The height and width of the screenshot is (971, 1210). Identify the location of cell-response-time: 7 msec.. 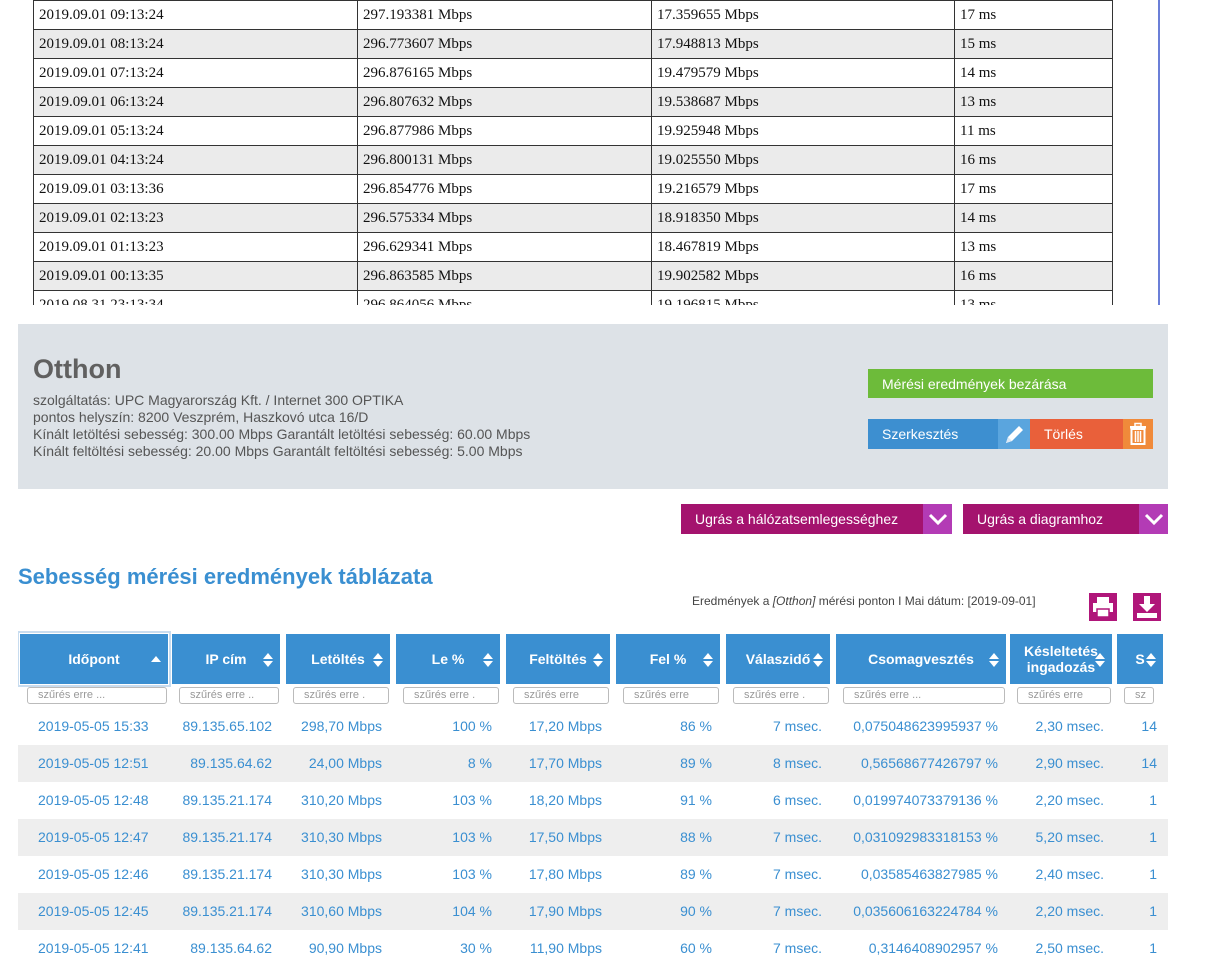
(797, 837).